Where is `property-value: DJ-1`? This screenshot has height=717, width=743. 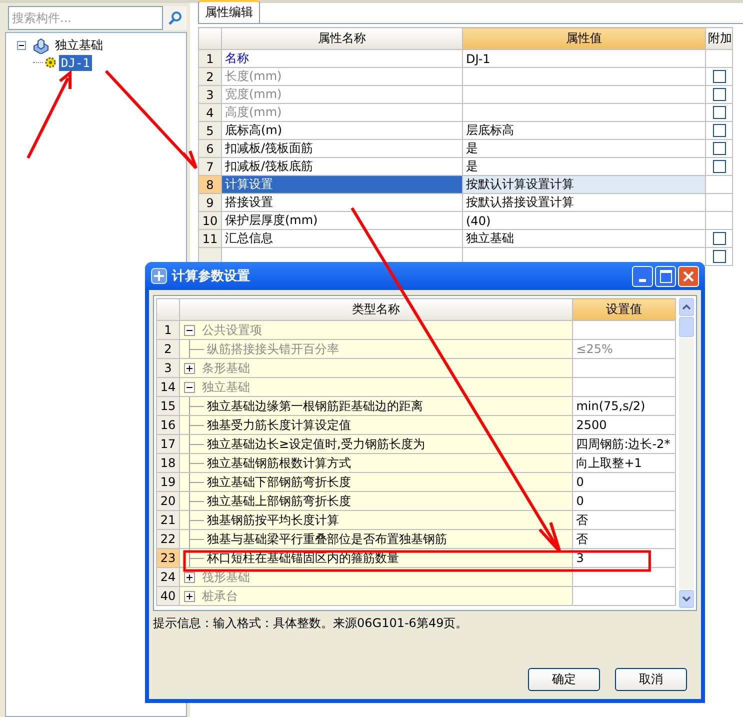 property-value: DJ-1 is located at coordinates (584, 59).